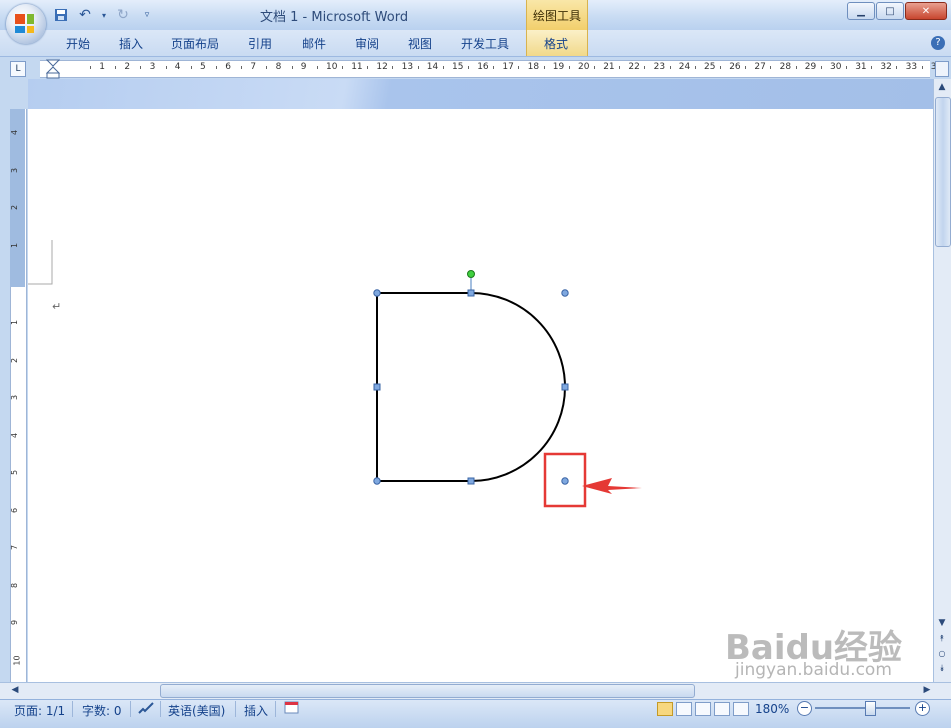 Image resolution: width=951 pixels, height=728 pixels. What do you see at coordinates (886, 67) in the screenshot?
I see `hruler-tick-label: 32` at bounding box center [886, 67].